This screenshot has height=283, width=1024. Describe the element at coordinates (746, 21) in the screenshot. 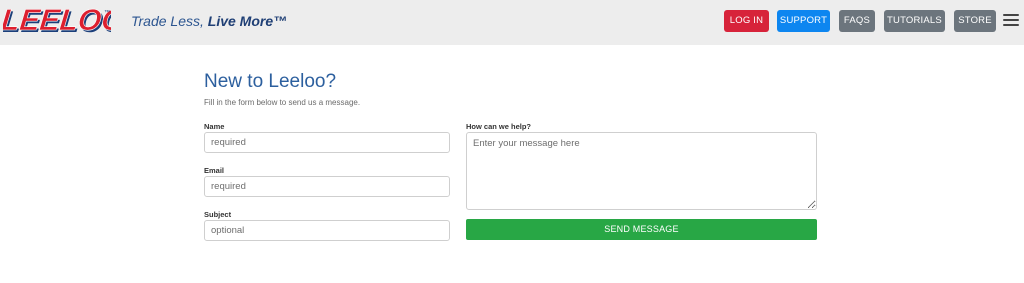

I see `login-button: LOG IN` at that location.